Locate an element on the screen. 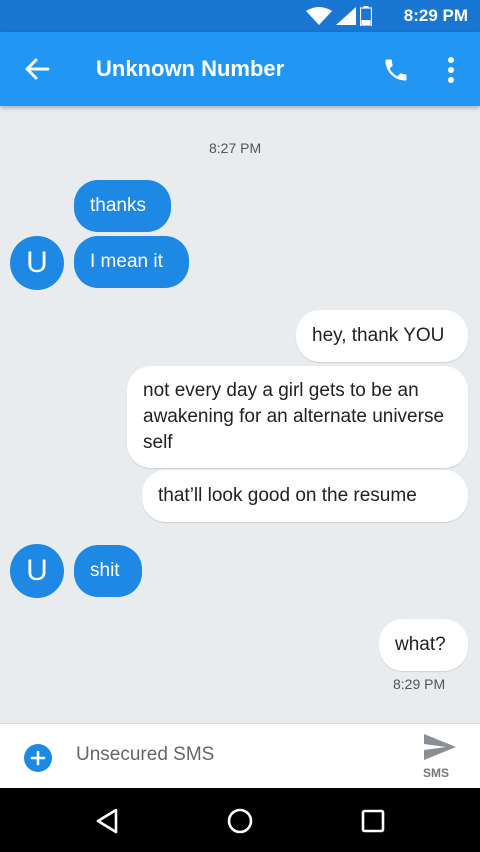  nav-bar is located at coordinates (240, 820).